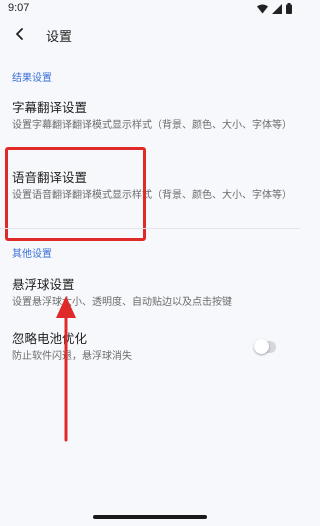  I want to click on page-title: 设置, so click(59, 37).